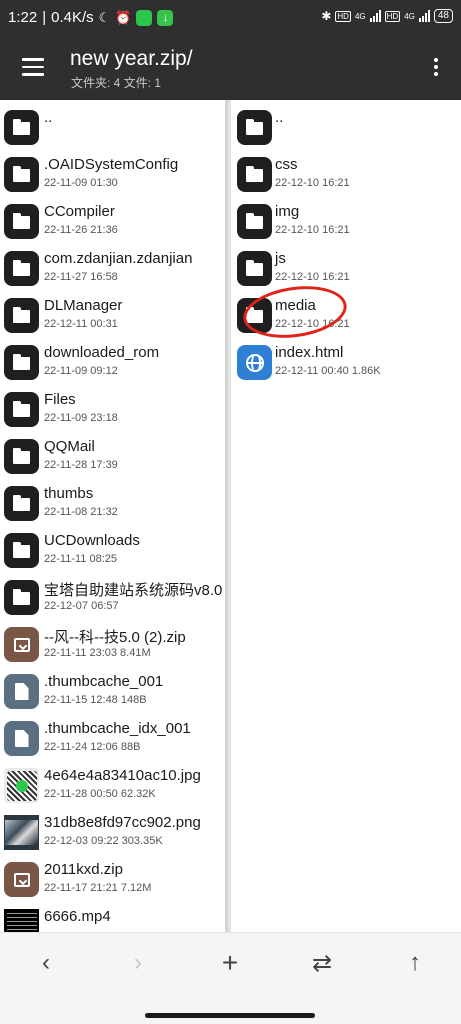  What do you see at coordinates (112, 221) in the screenshot?
I see `file-row: CCompiler 22-11-26 21:36` at bounding box center [112, 221].